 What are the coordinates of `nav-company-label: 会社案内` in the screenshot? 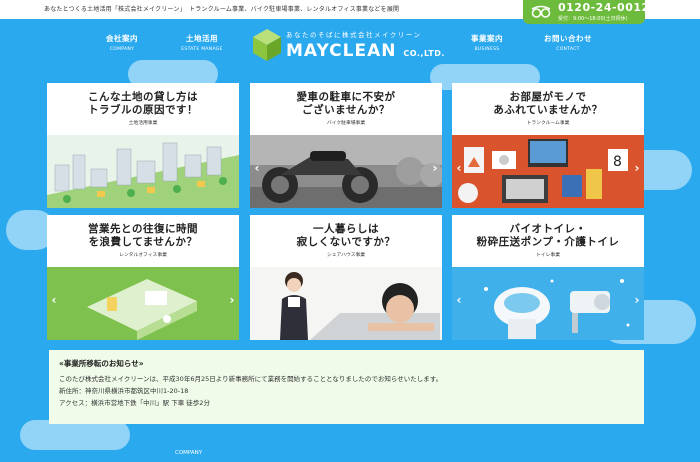 It's located at (122, 38).